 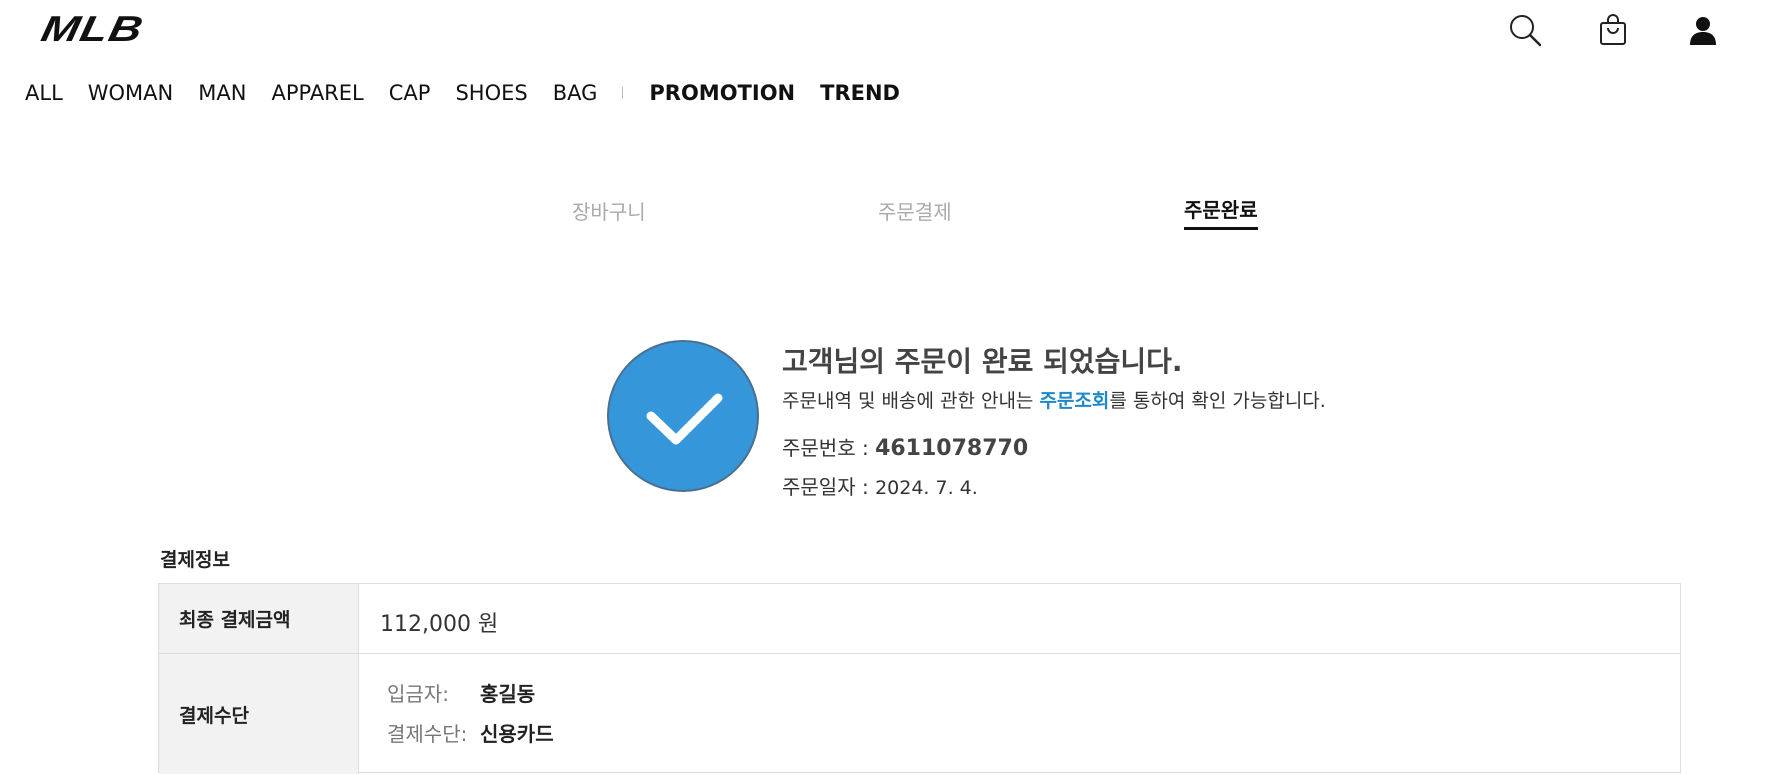 I want to click on order-date-label: 주문일자 :, so click(x=829, y=487).